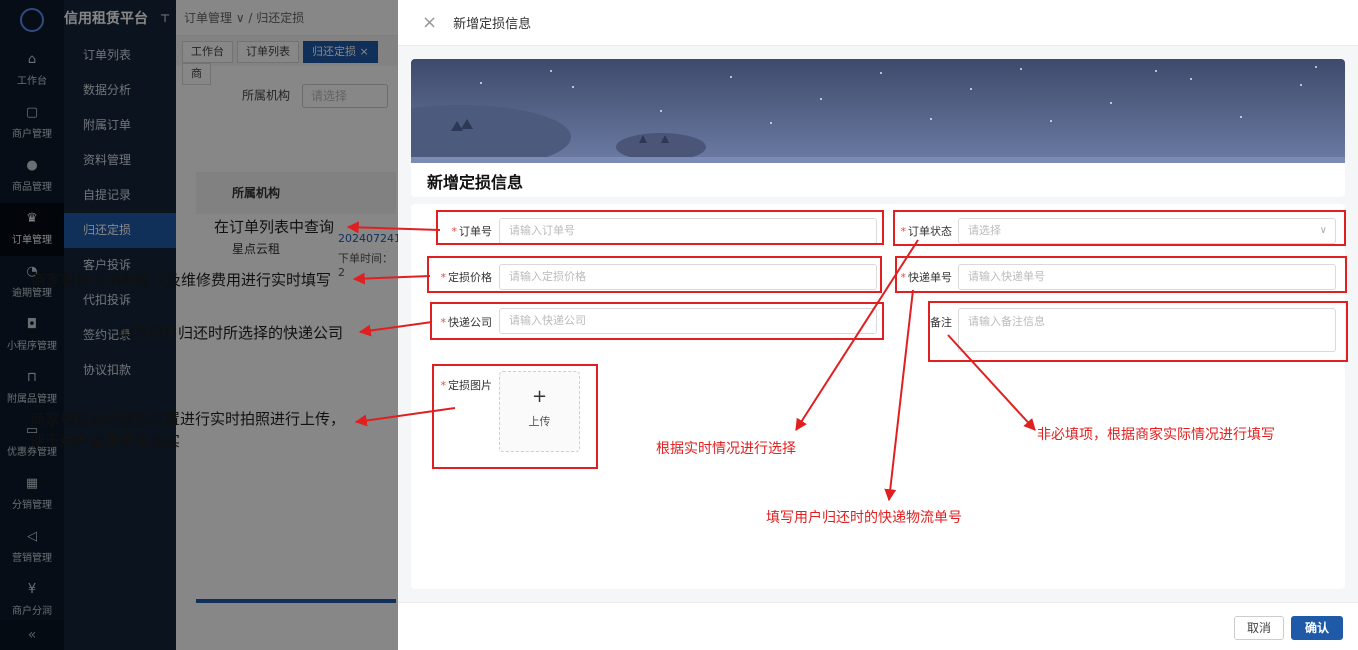 The image size is (1358, 650). I want to click on cancel-button: 取消, so click(1259, 628).